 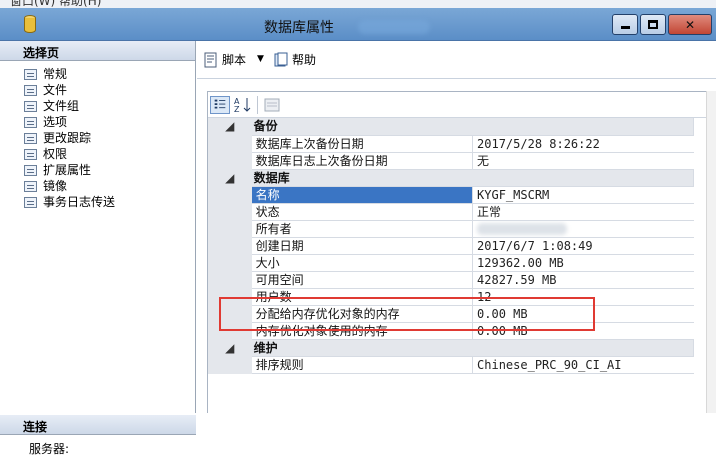 I want to click on property-row: 内存优化对象使用的内存 0.00 MB, so click(x=451, y=331).